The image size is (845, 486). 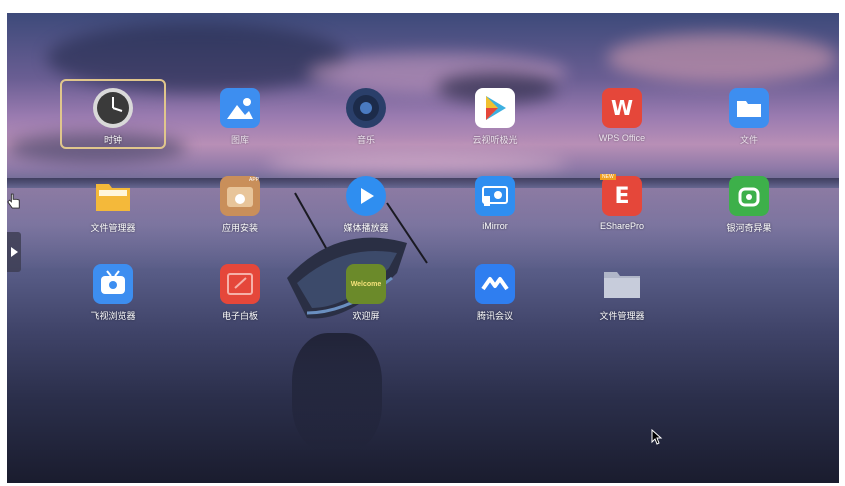 What do you see at coordinates (494, 316) in the screenshot?
I see `app-label: 腾讯会议` at bounding box center [494, 316].